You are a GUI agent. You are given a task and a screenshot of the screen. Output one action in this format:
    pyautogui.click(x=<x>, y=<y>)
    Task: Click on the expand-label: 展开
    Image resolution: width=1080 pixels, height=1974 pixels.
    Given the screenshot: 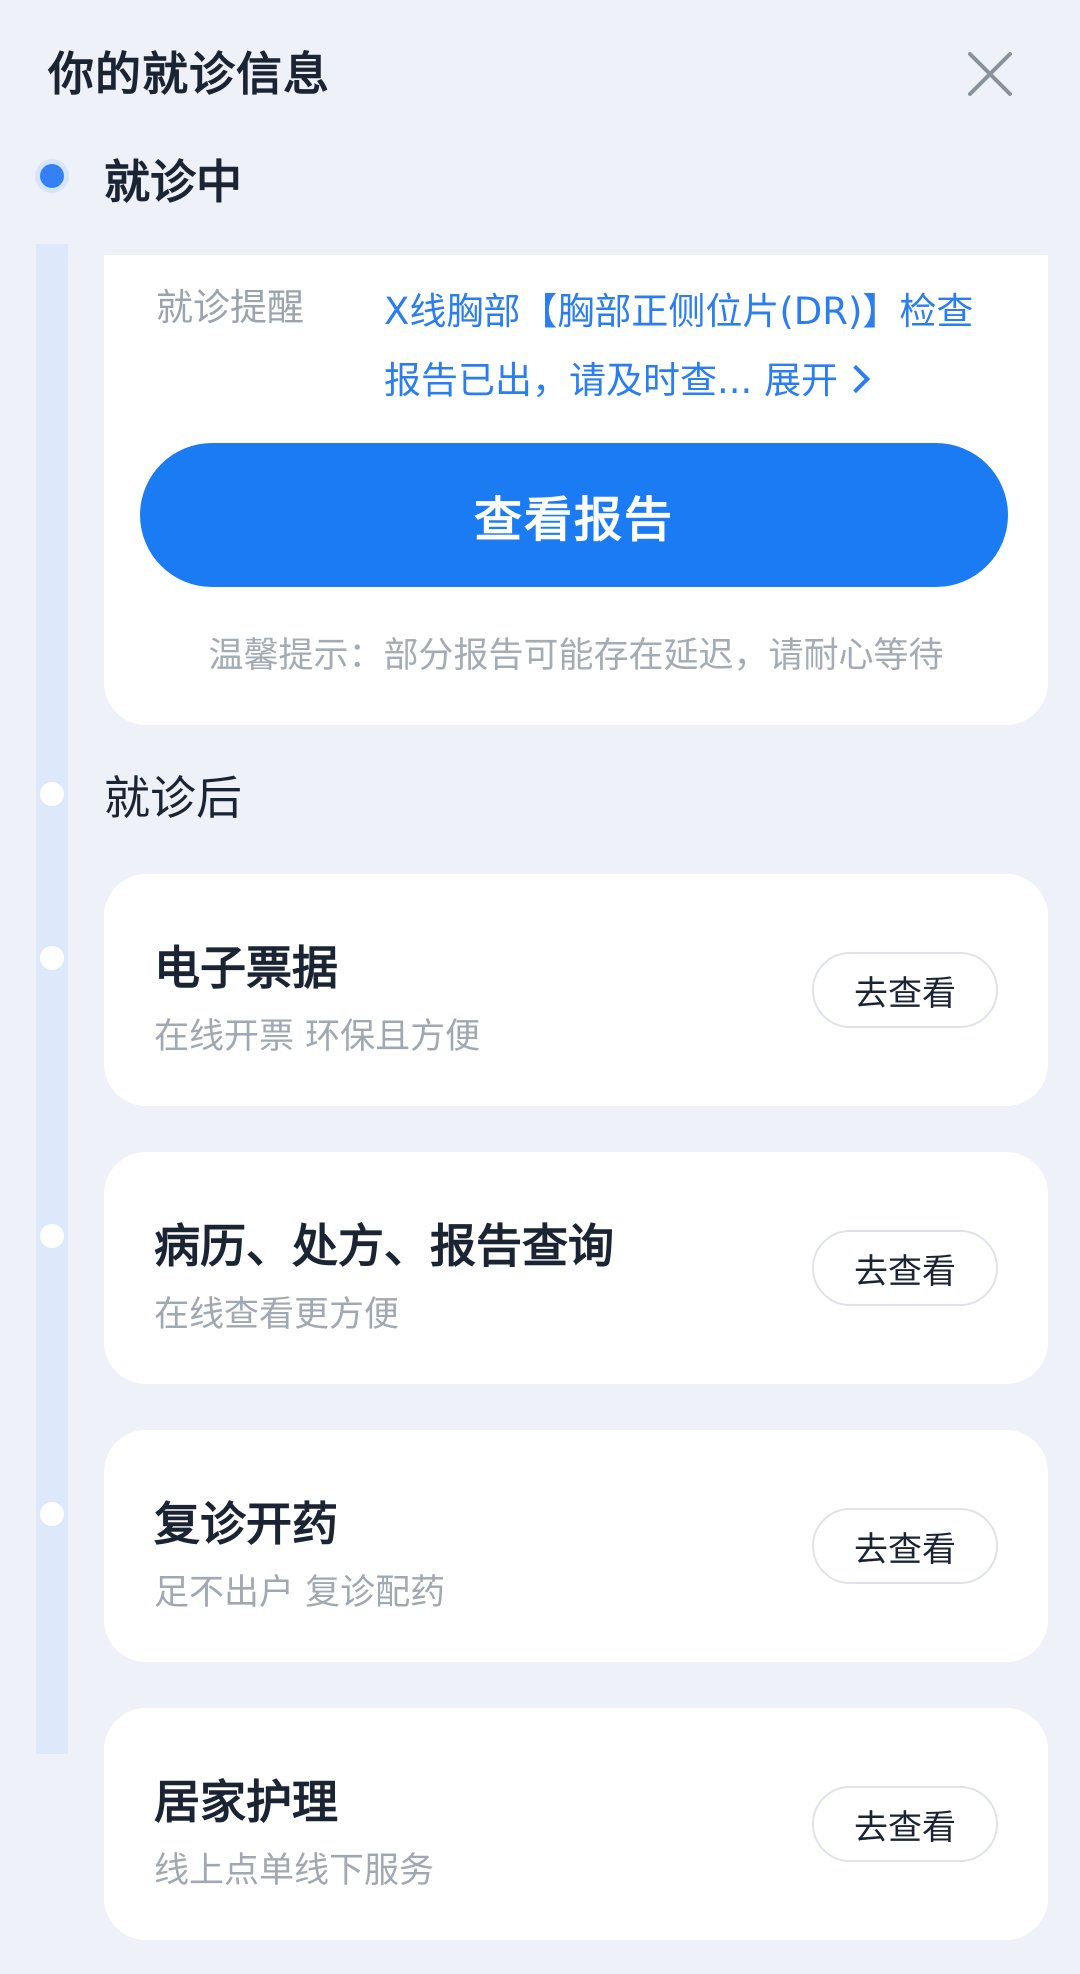 What is the action you would take?
    pyautogui.click(x=801, y=380)
    